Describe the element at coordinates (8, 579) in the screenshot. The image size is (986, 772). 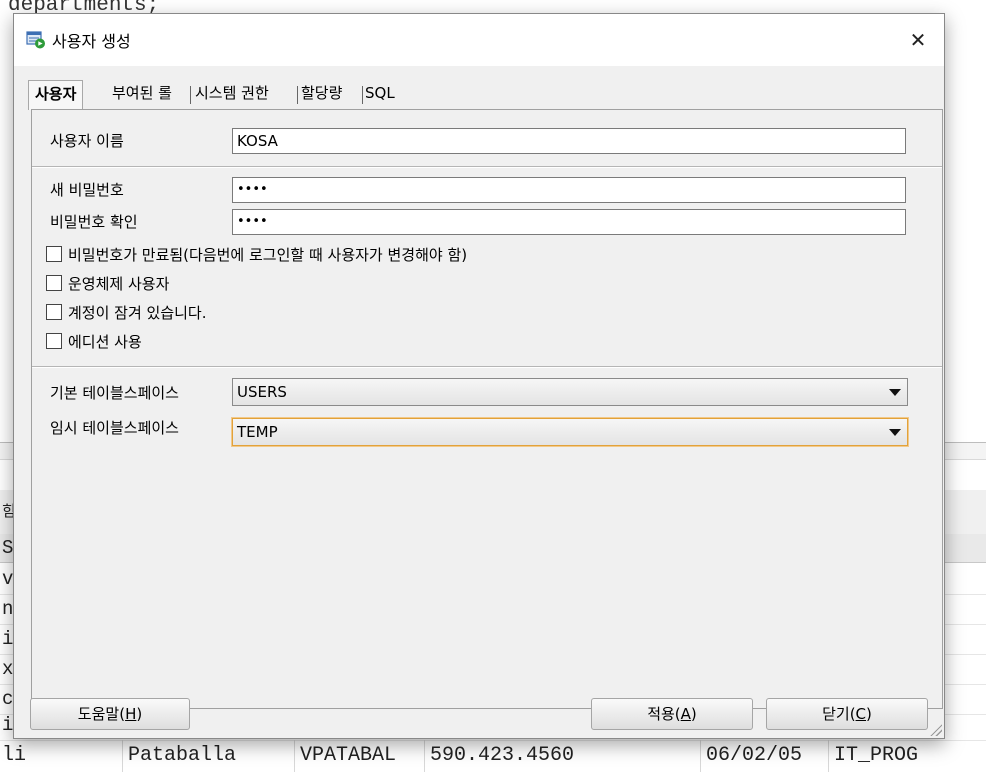
I see `row-fragment: v` at that location.